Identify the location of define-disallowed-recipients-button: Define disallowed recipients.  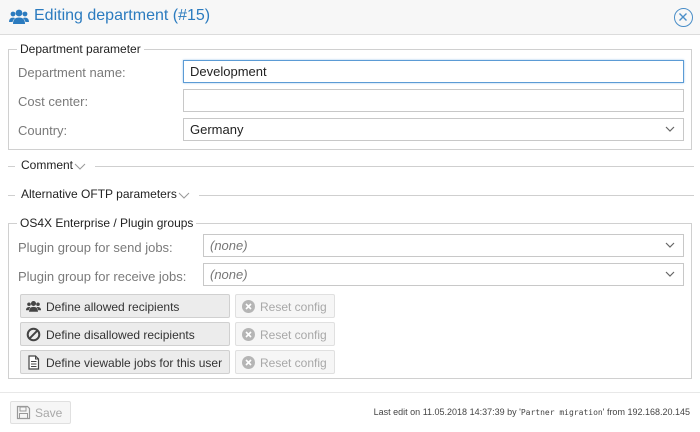
(125, 334).